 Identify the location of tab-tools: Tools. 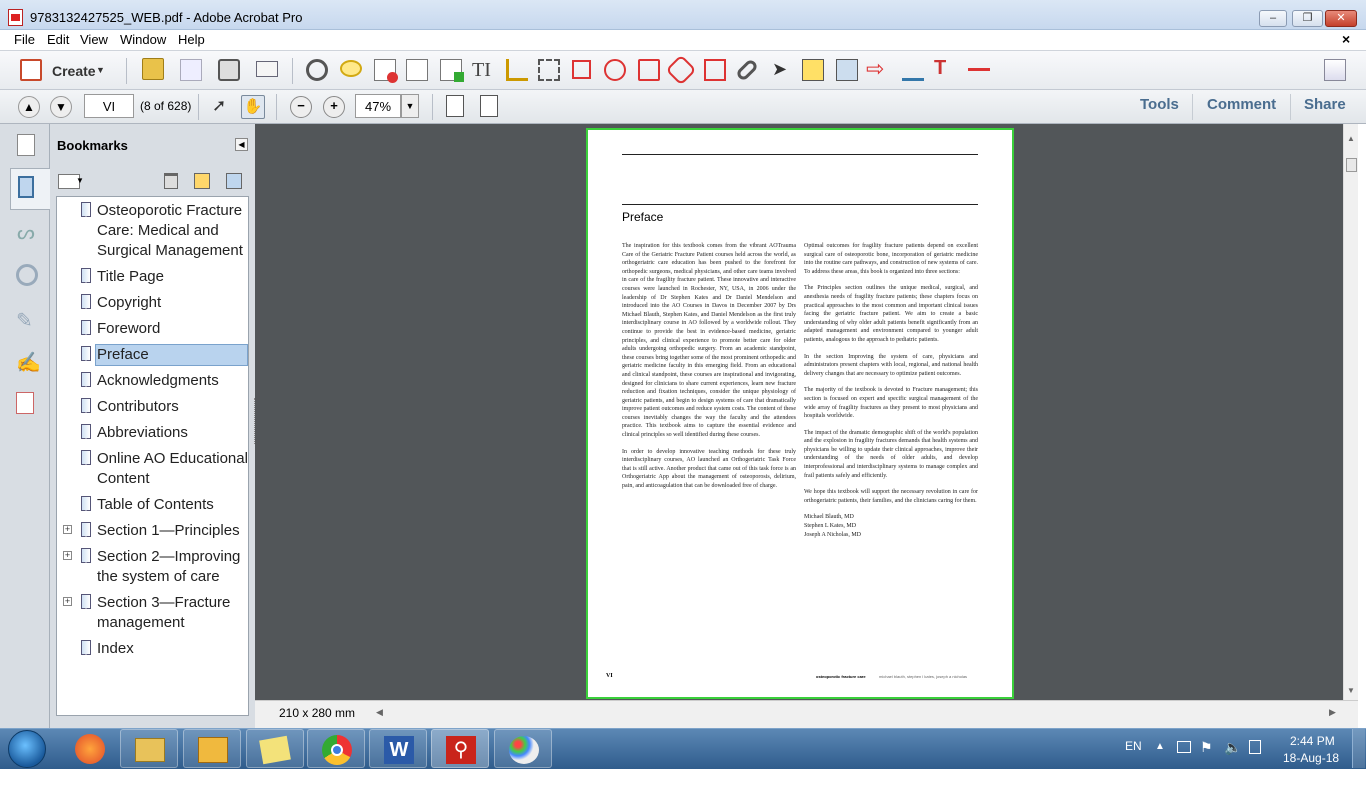
(1159, 104).